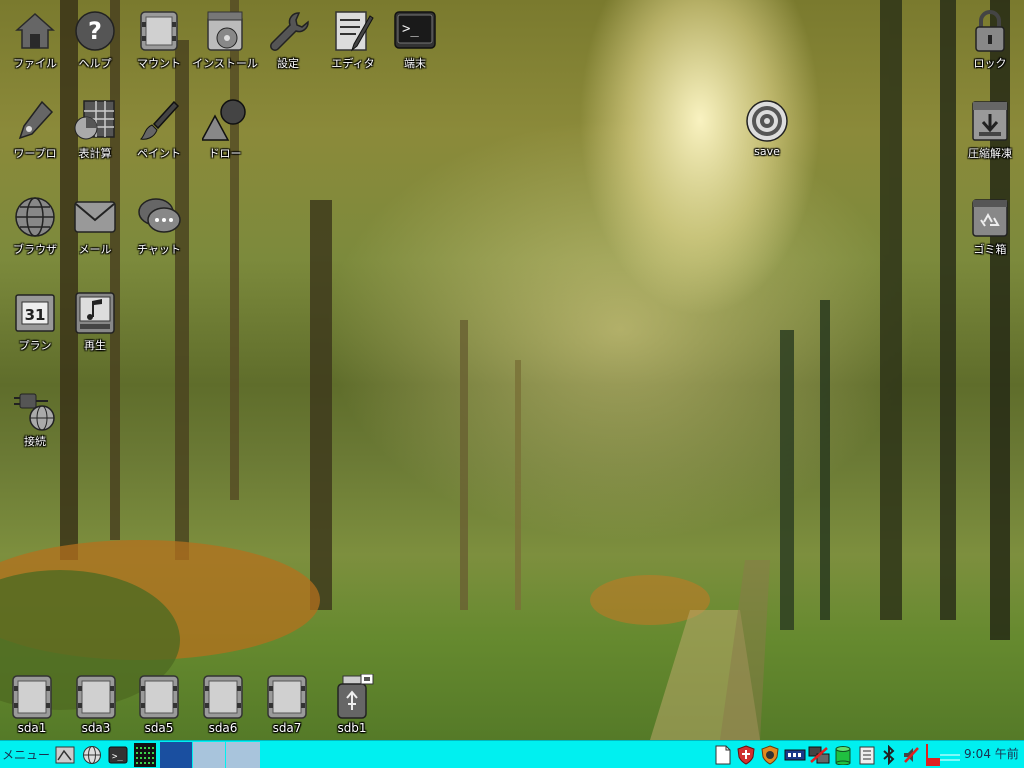 This screenshot has height=768, width=1024. What do you see at coordinates (990, 249) in the screenshot?
I see `trash-label: ゴミ箱` at bounding box center [990, 249].